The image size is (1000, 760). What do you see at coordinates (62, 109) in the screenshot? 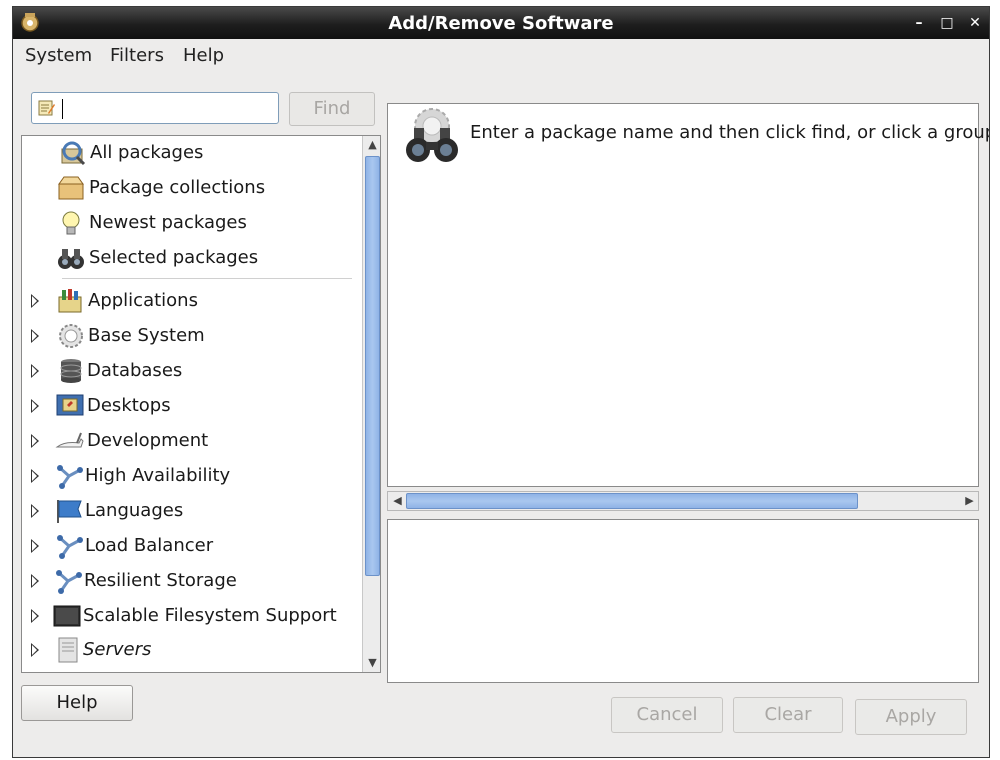
I see `text-caret` at bounding box center [62, 109].